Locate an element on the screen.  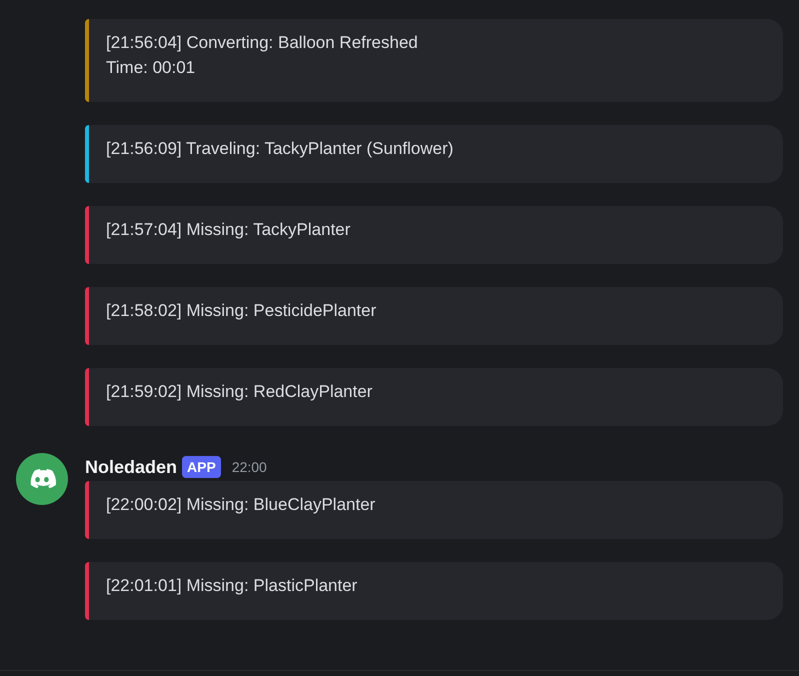
embed-text: [22:01:01] Missing: PlasticPlanter is located at coordinates (232, 586).